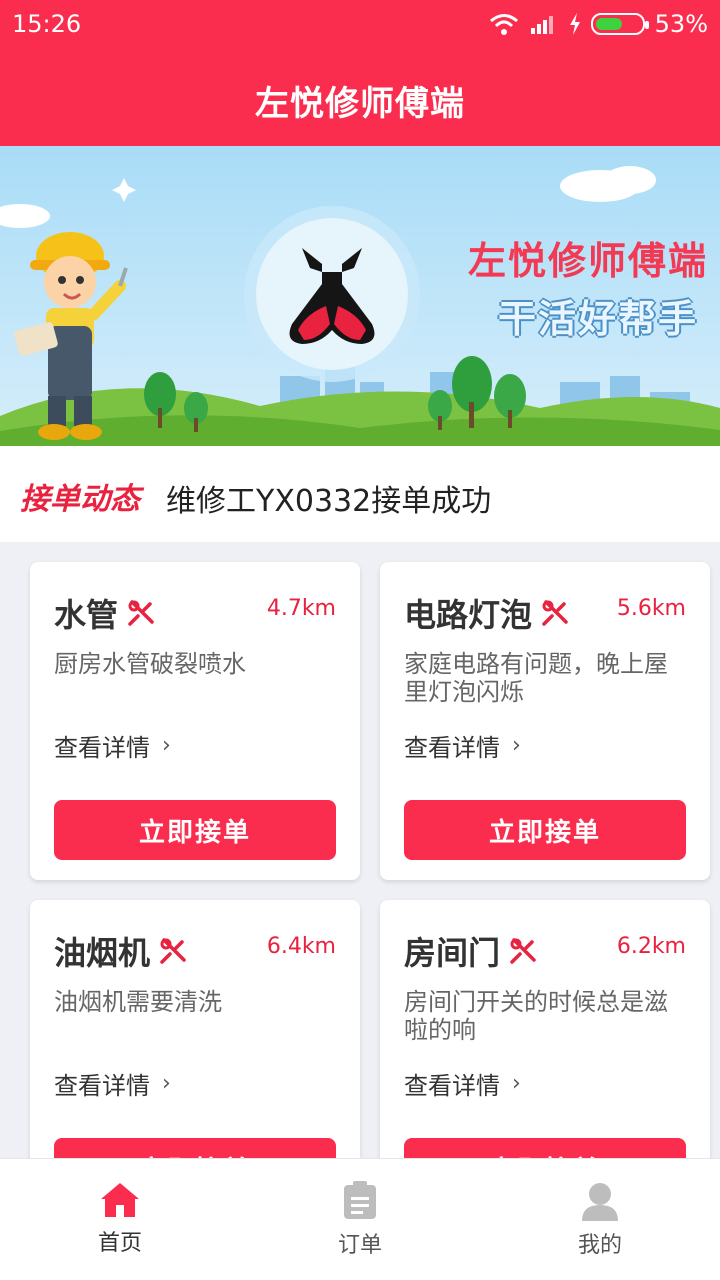  I want to click on status-time: 15:26, so click(47, 24).